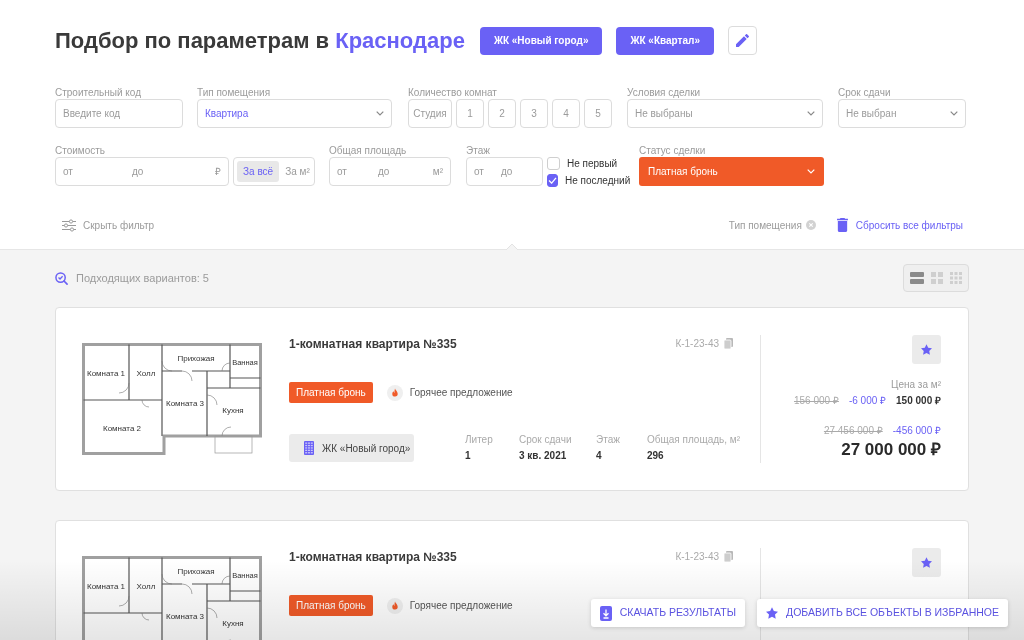 This screenshot has height=640, width=1024. What do you see at coordinates (655, 456) in the screenshot?
I see `spec-value: 296` at bounding box center [655, 456].